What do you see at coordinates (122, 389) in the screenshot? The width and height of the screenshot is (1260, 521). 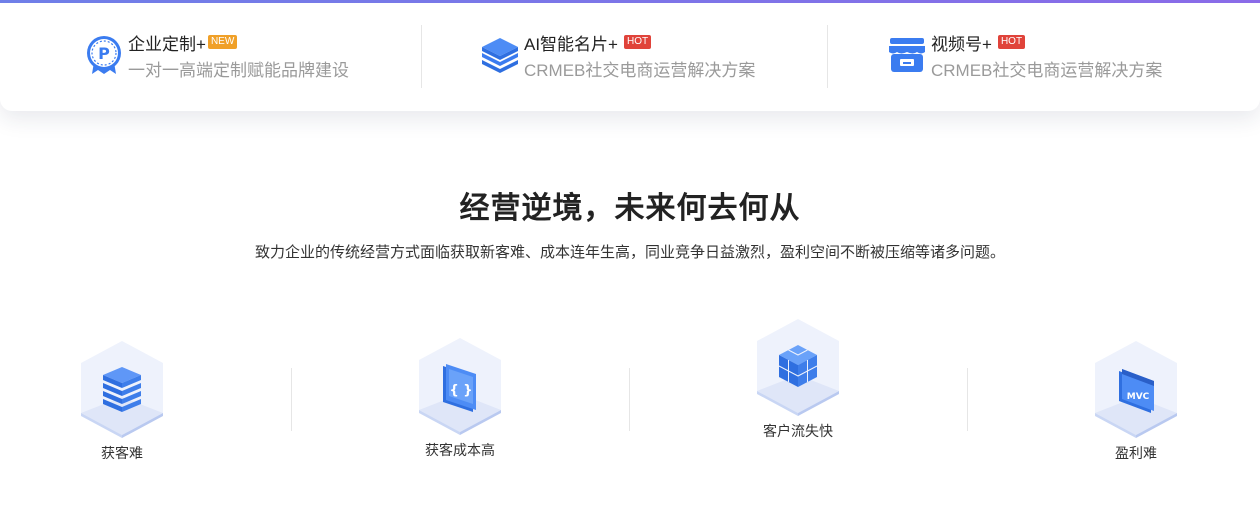 I see `server-stack-icon` at bounding box center [122, 389].